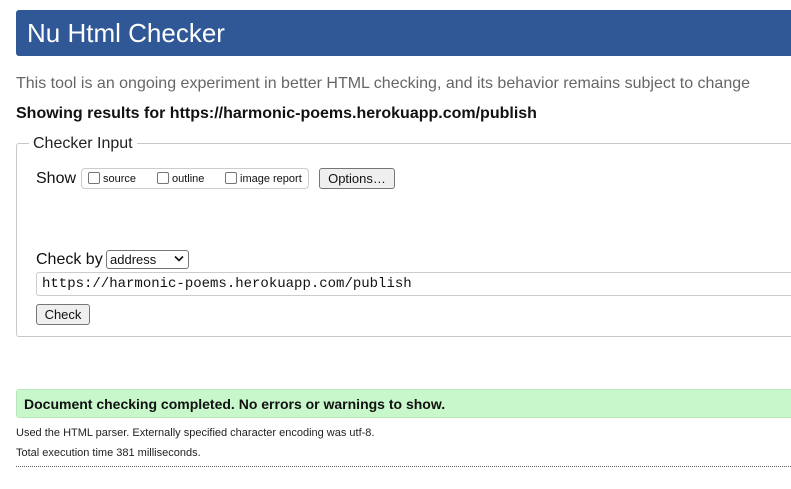 The height and width of the screenshot is (489, 791). What do you see at coordinates (69, 259) in the screenshot?
I see `check-by-label: Check by` at bounding box center [69, 259].